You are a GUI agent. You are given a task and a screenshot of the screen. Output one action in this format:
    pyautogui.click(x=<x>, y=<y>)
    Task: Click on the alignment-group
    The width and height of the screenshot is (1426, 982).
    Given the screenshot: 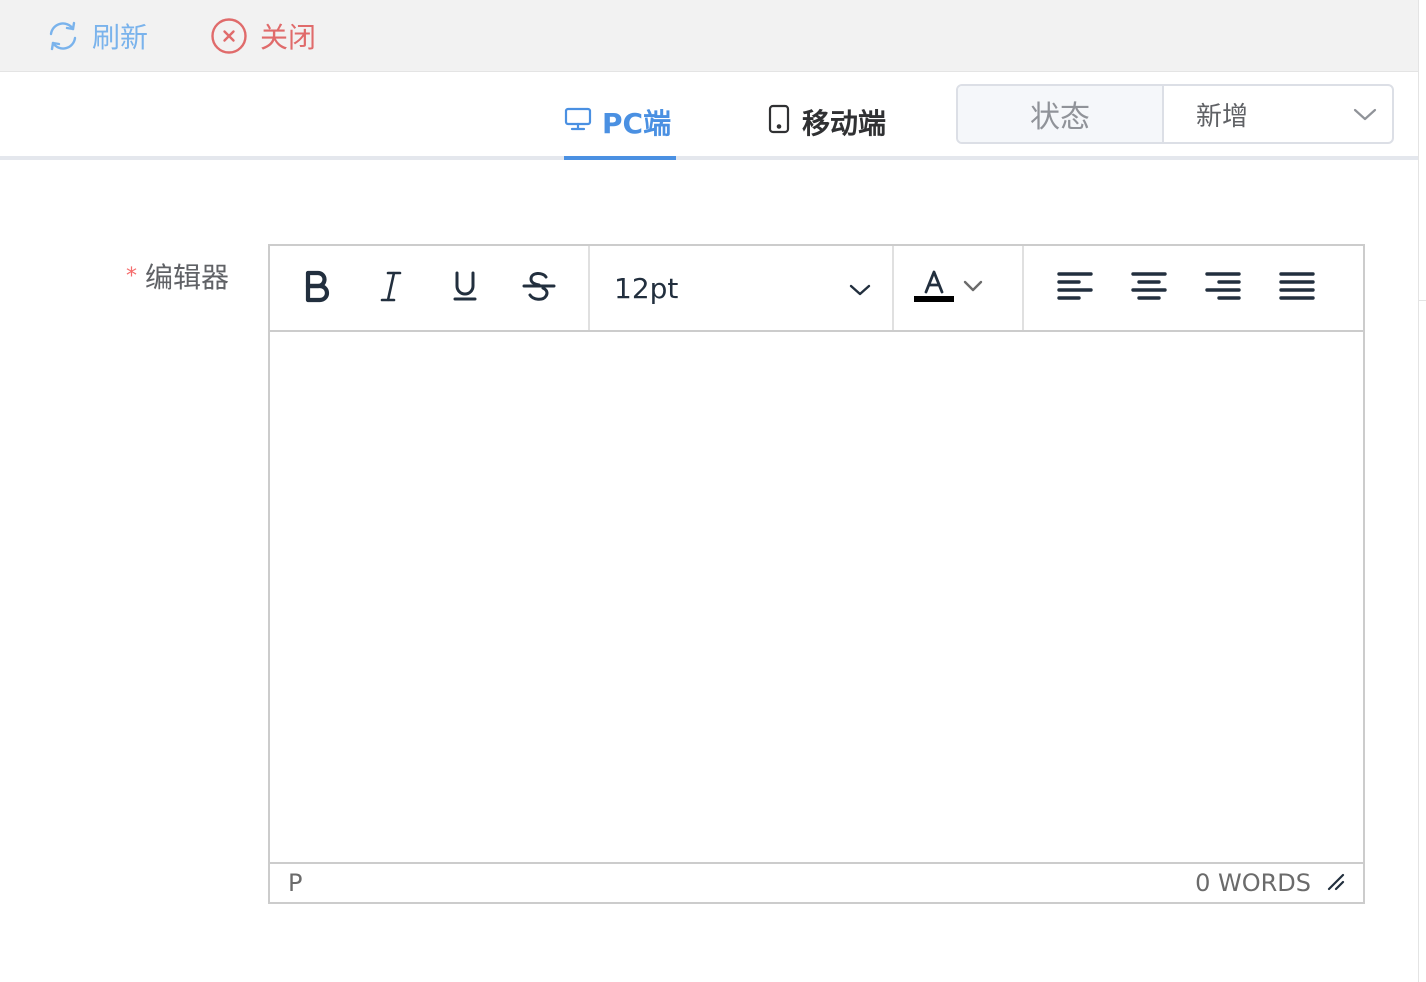 What is the action you would take?
    pyautogui.click(x=1179, y=288)
    